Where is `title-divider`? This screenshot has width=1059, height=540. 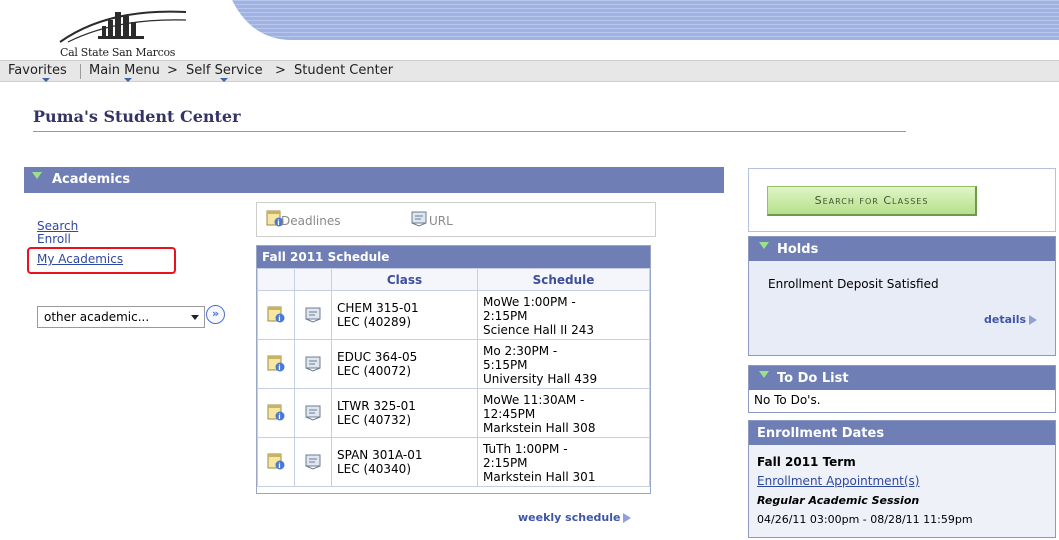
title-divider is located at coordinates (469, 131).